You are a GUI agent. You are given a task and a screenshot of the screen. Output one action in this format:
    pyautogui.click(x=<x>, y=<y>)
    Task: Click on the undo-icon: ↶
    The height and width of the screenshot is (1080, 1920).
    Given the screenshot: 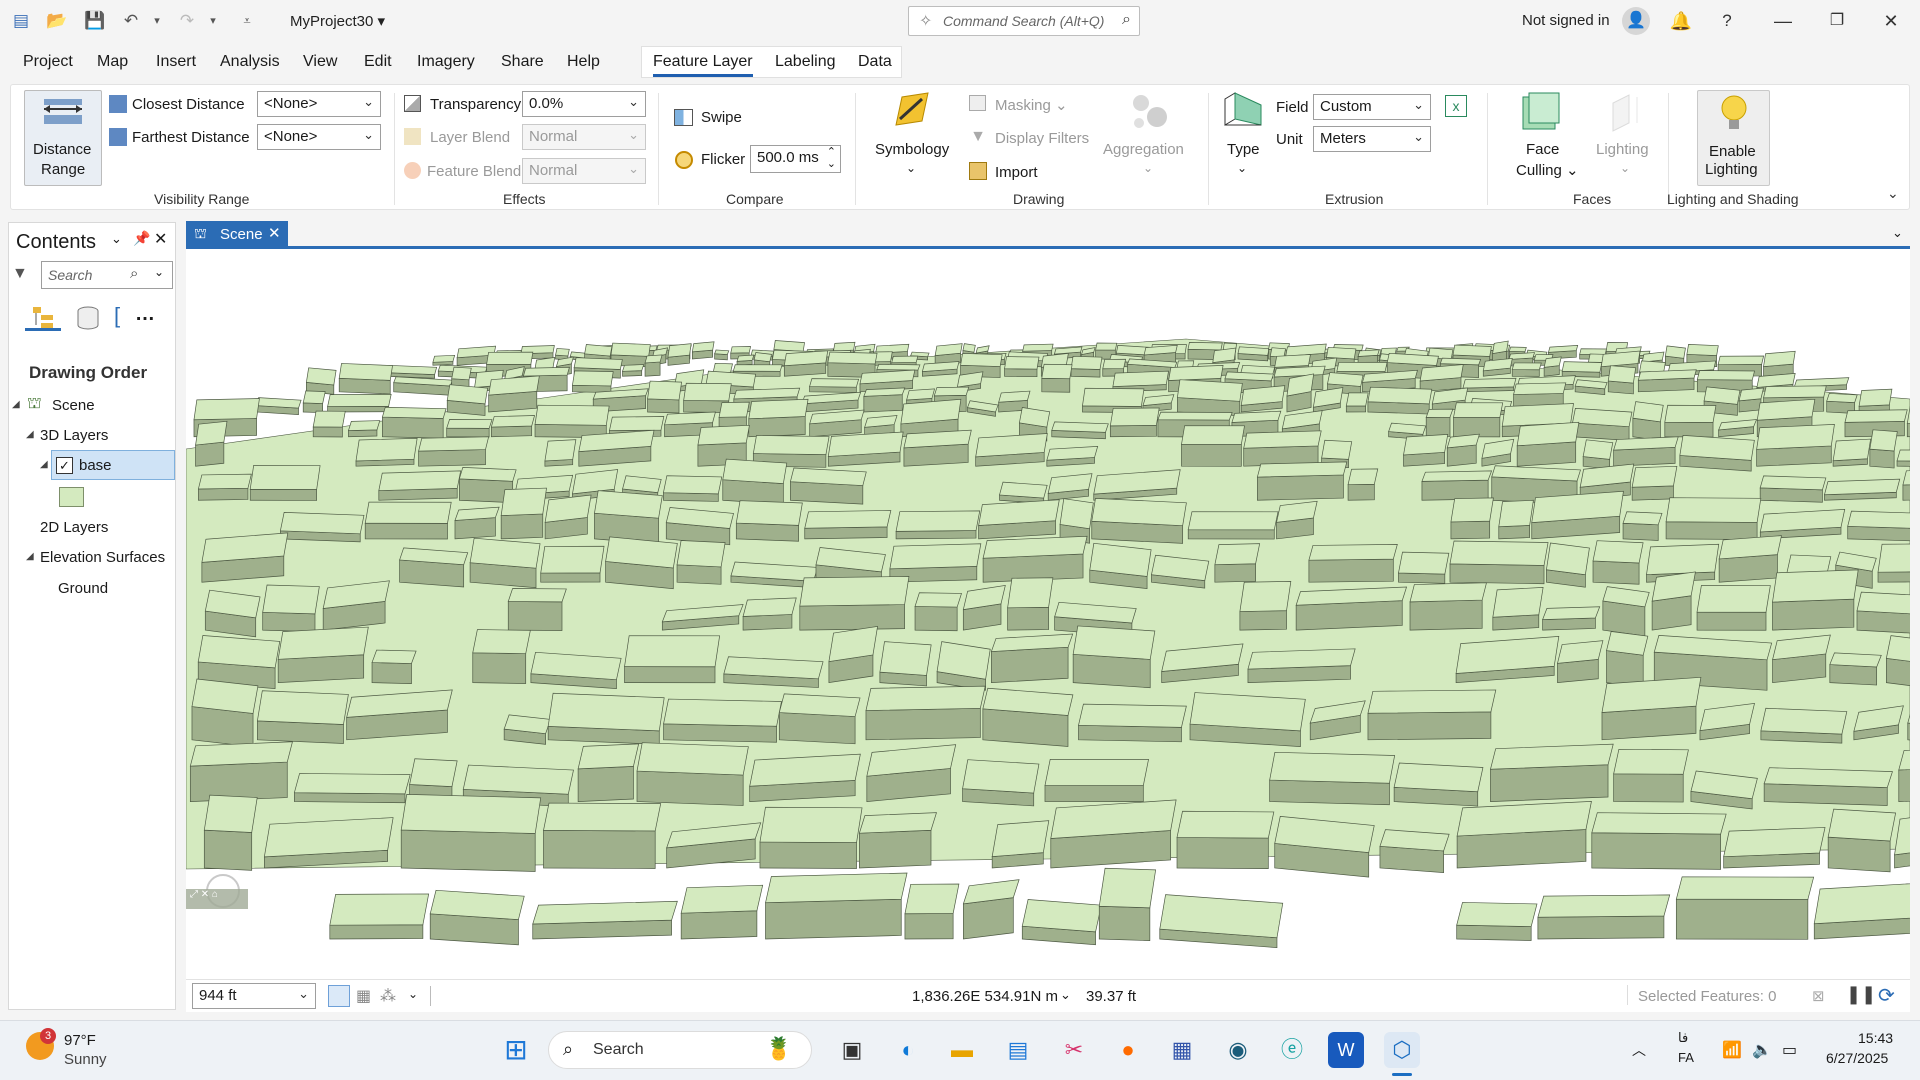 What is the action you would take?
    pyautogui.click(x=131, y=21)
    